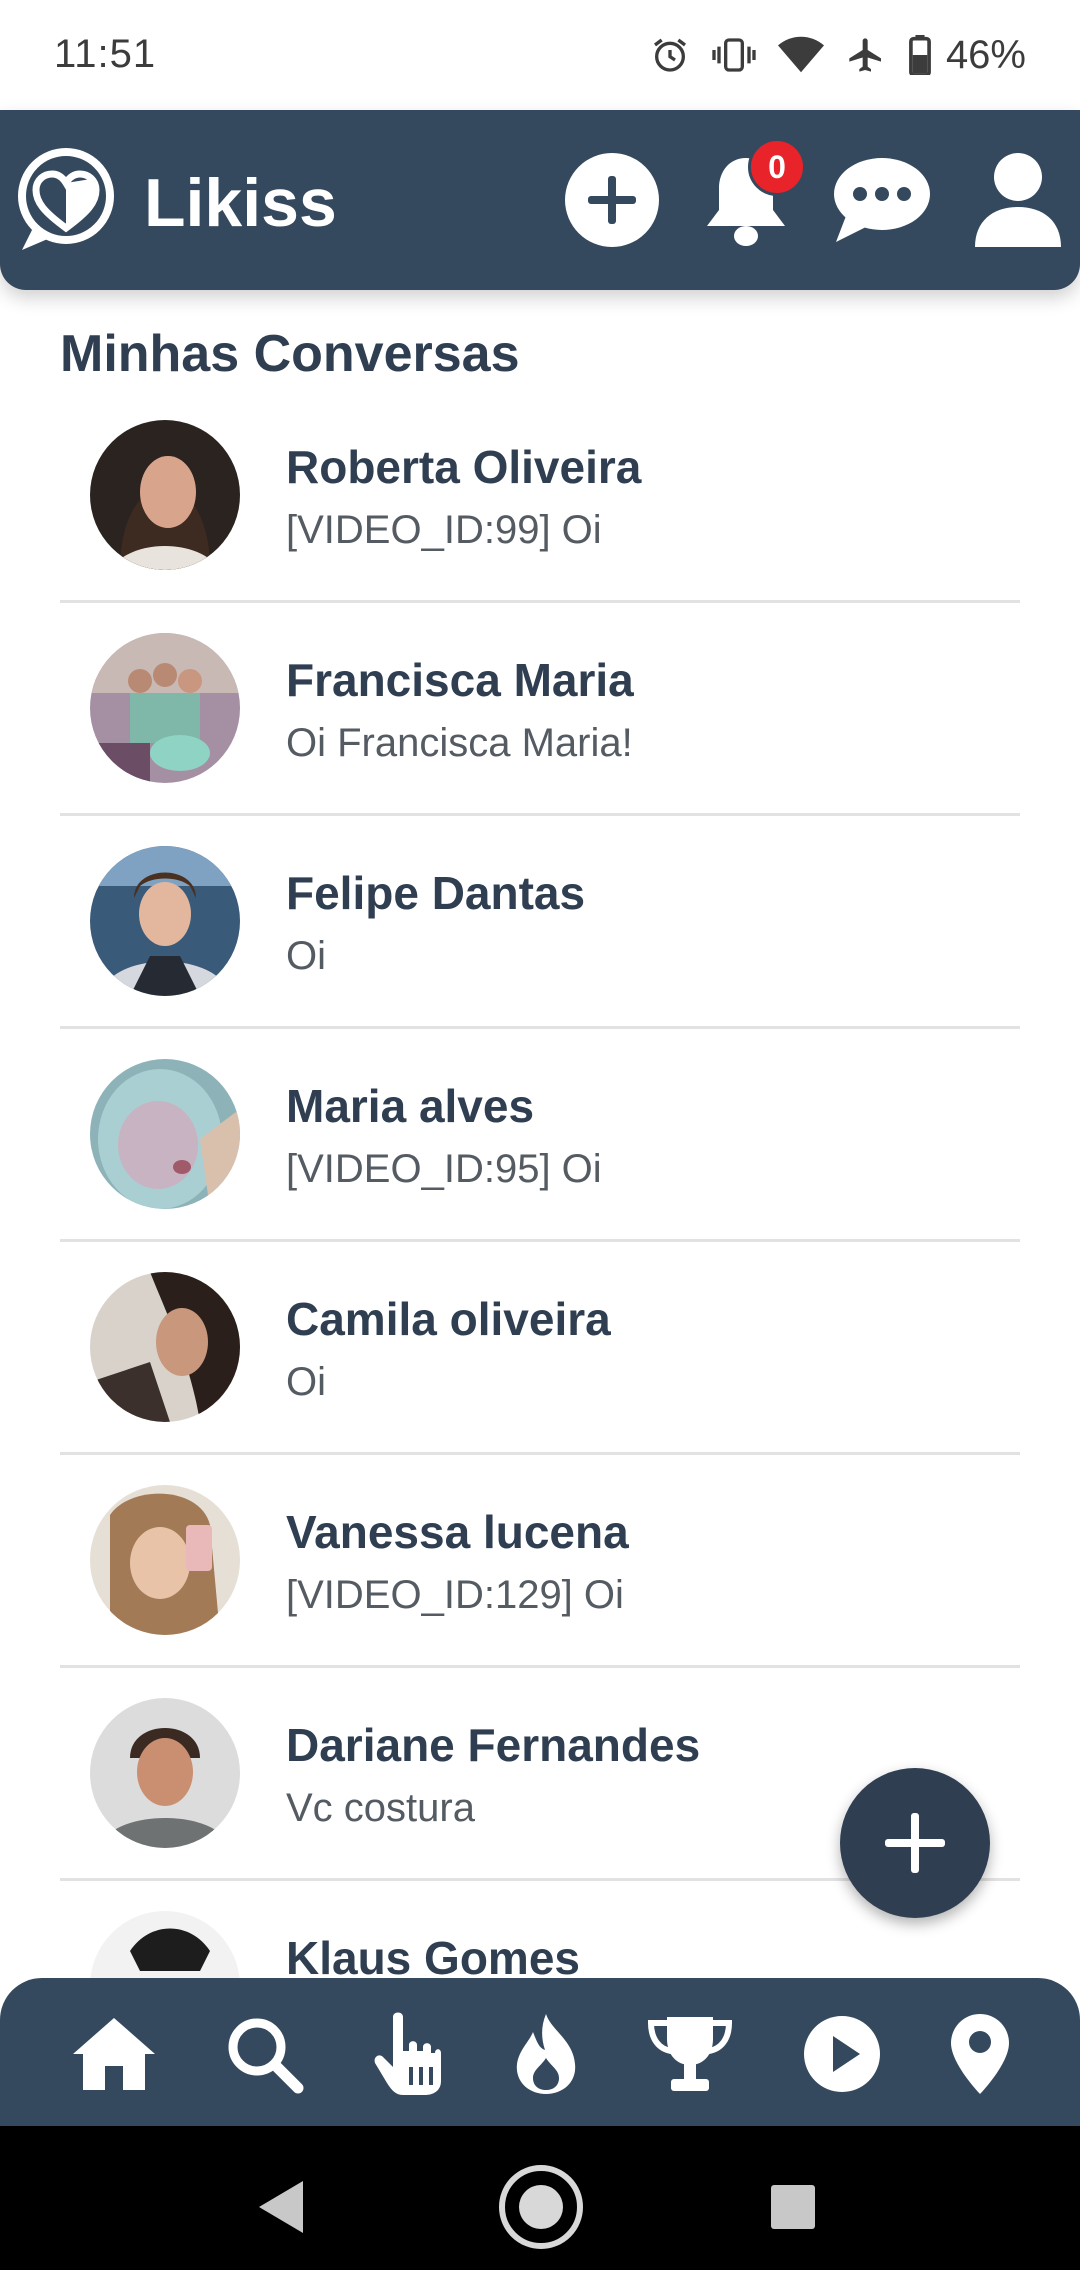 The image size is (1080, 2270). I want to click on status-time: 11:51, so click(105, 54).